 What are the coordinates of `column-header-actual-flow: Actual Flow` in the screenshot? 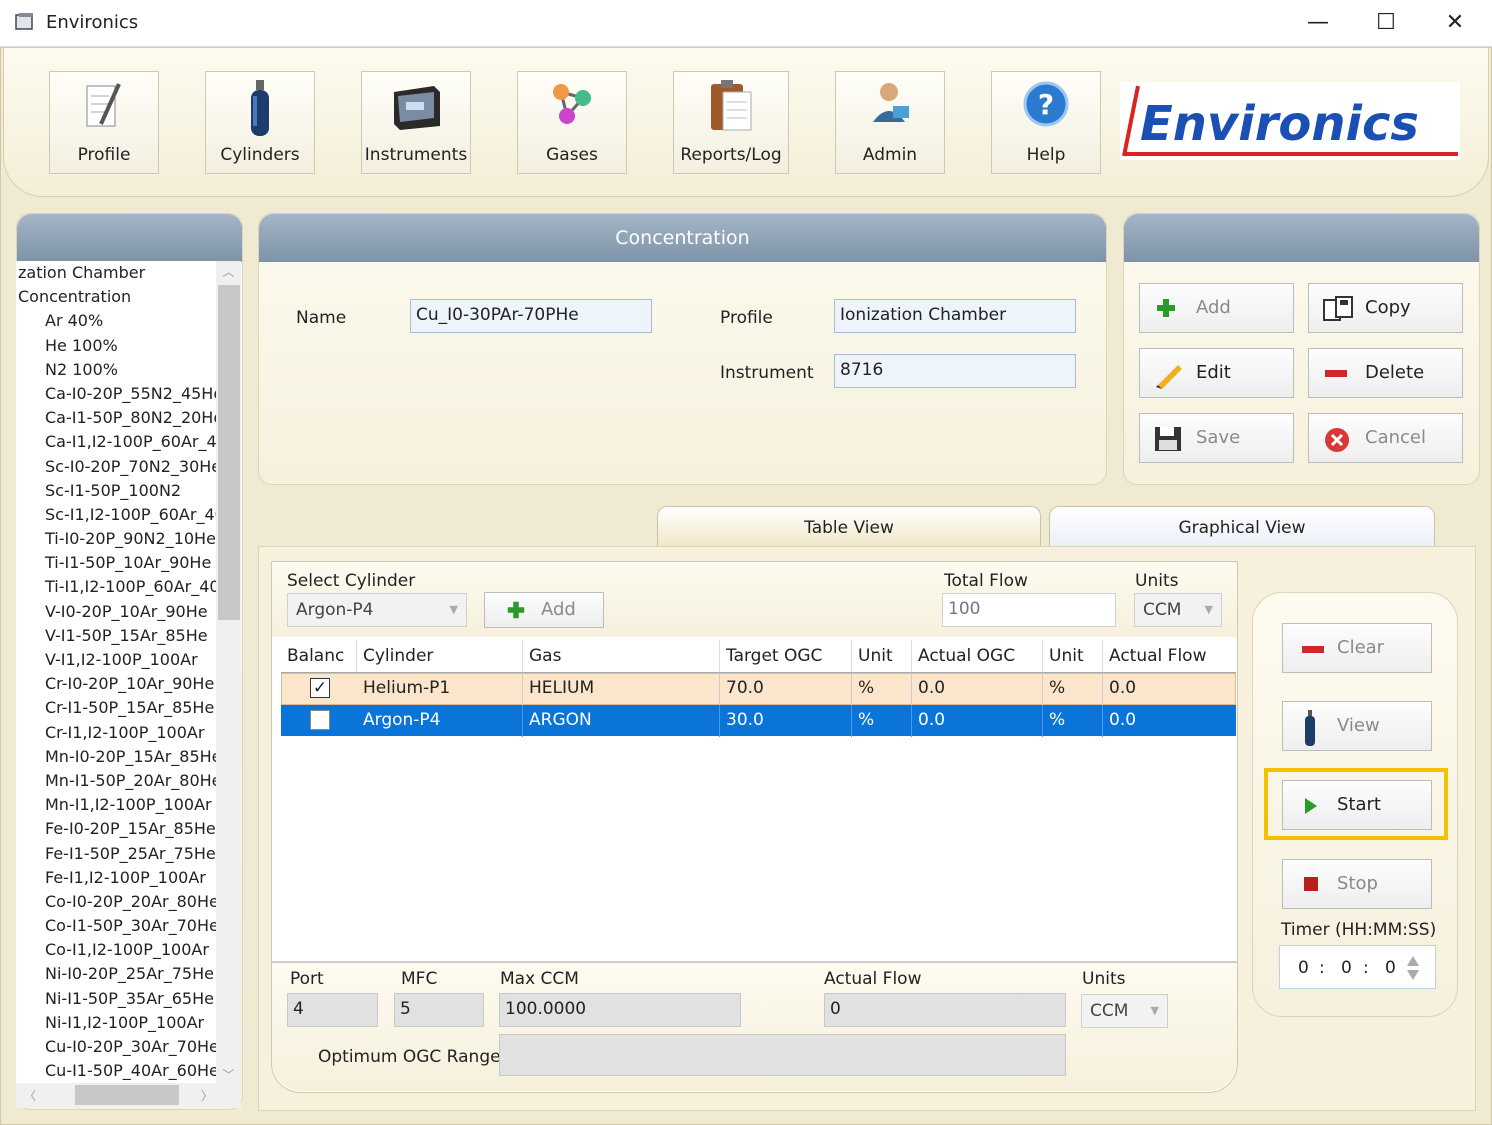 It's located at (1169, 656).